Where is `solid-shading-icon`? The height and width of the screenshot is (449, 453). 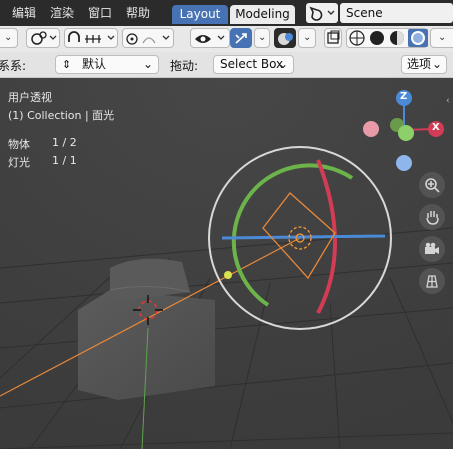
solid-shading-icon is located at coordinates (377, 38).